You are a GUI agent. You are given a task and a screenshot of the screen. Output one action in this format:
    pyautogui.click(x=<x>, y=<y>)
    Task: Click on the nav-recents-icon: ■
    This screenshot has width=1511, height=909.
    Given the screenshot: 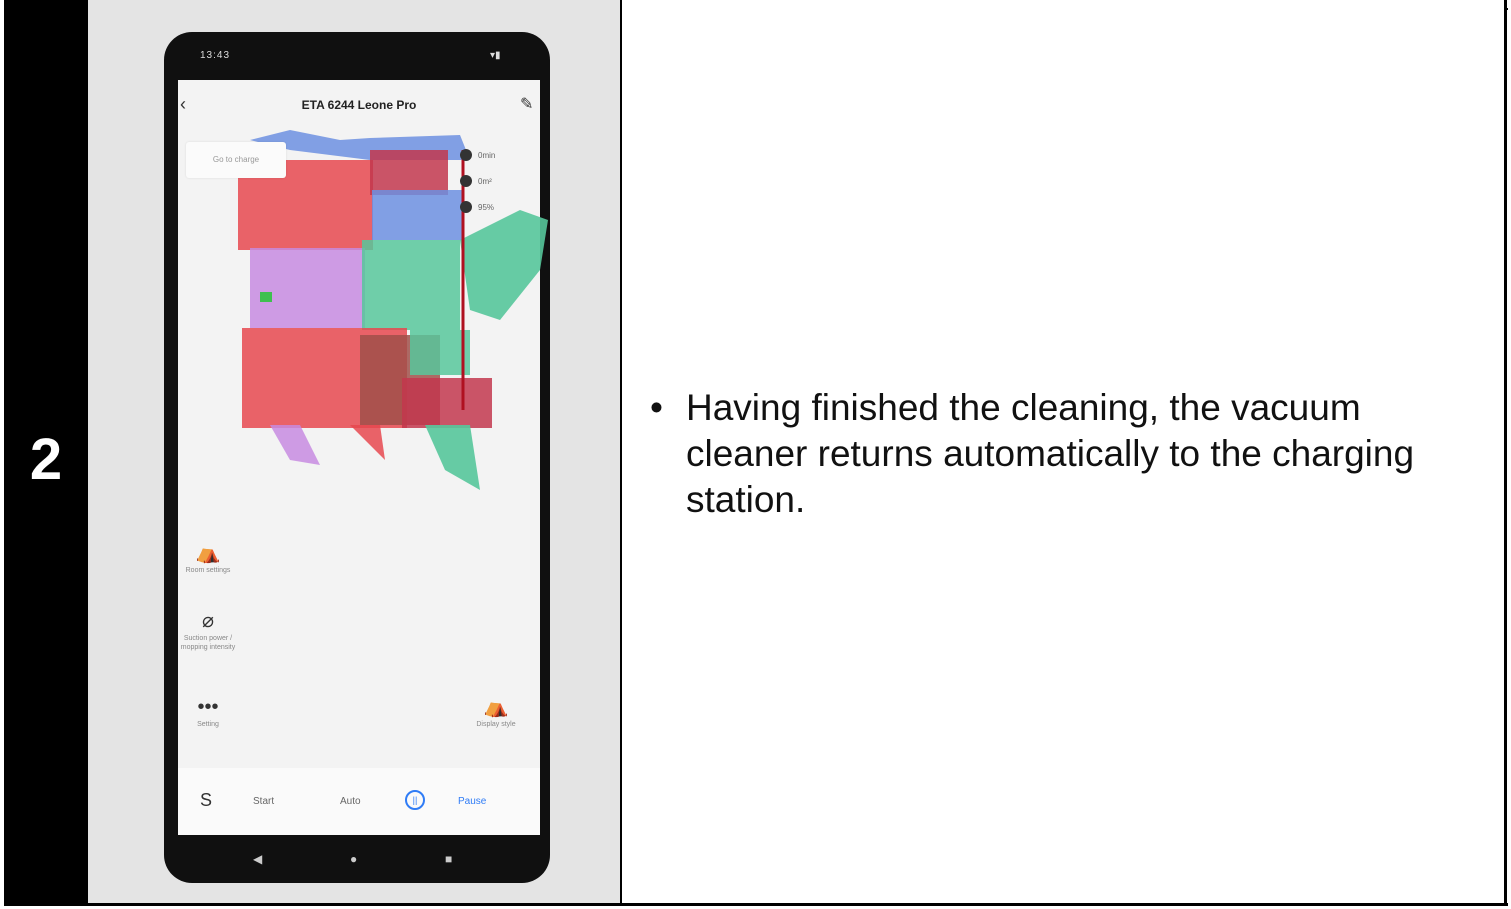 What is the action you would take?
    pyautogui.click(x=448, y=859)
    